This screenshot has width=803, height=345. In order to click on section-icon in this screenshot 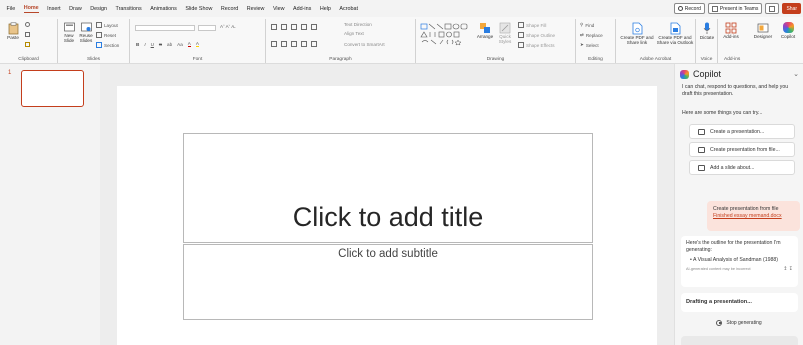, I will do `click(99, 45)`.